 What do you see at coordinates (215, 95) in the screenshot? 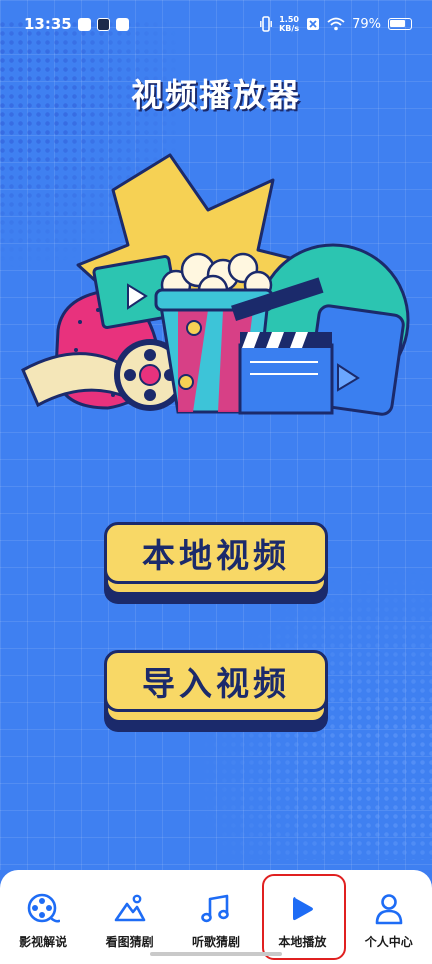
I see `page-title: 视频播放器` at bounding box center [215, 95].